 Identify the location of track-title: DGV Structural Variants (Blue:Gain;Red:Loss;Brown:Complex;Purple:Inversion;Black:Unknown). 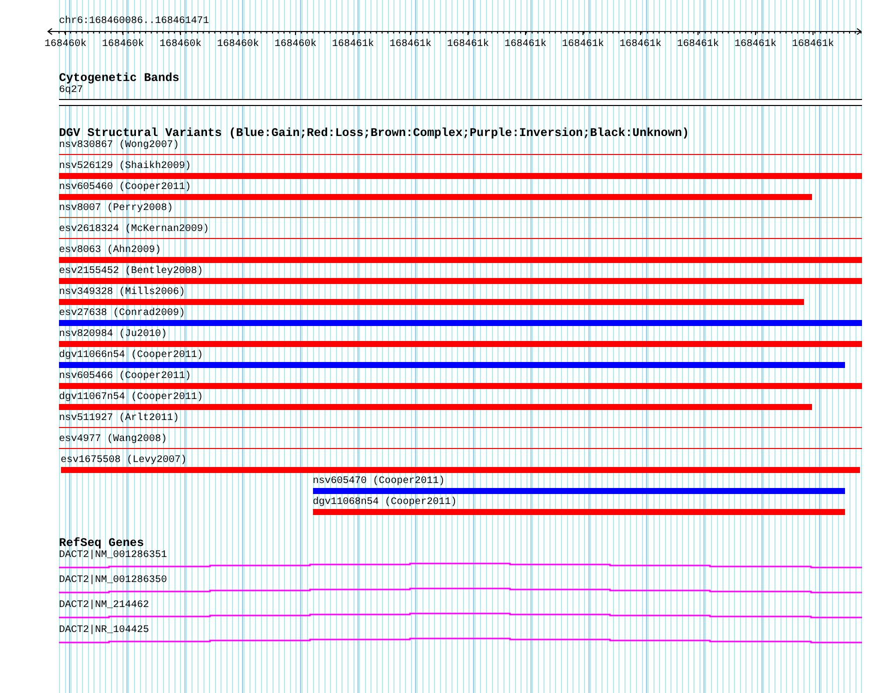
(374, 133).